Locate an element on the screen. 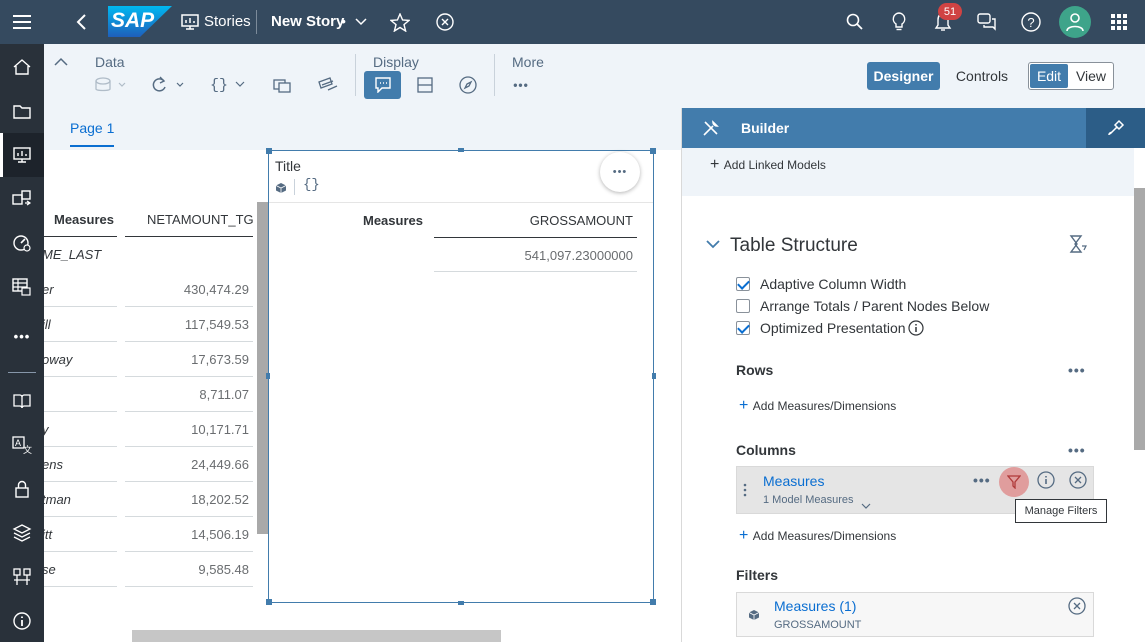 The width and height of the screenshot is (1145, 642). left-table-row-value: 9,585.48 is located at coordinates (223, 569).